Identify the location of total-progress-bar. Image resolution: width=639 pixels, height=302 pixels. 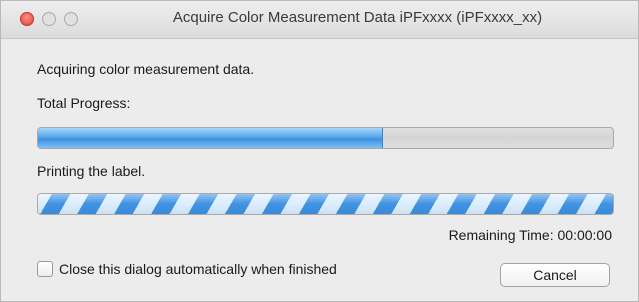
(325, 138).